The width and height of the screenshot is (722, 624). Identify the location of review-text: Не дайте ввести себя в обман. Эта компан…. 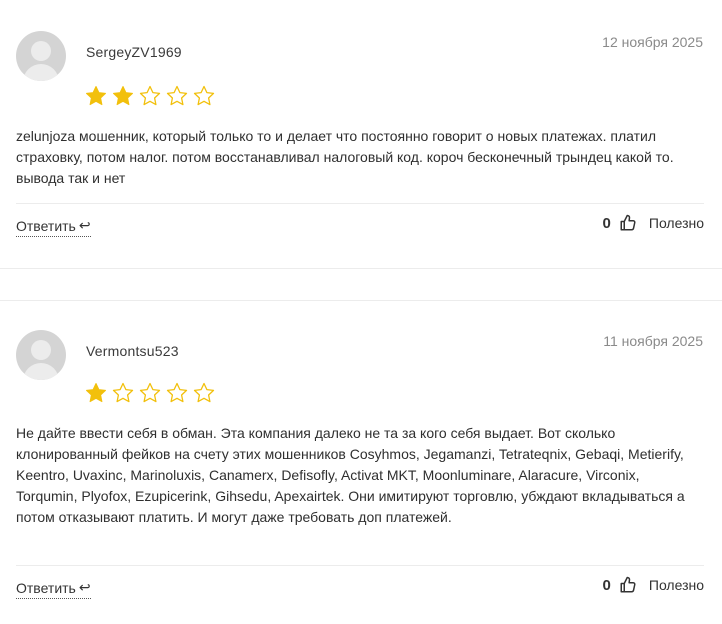
(350, 475).